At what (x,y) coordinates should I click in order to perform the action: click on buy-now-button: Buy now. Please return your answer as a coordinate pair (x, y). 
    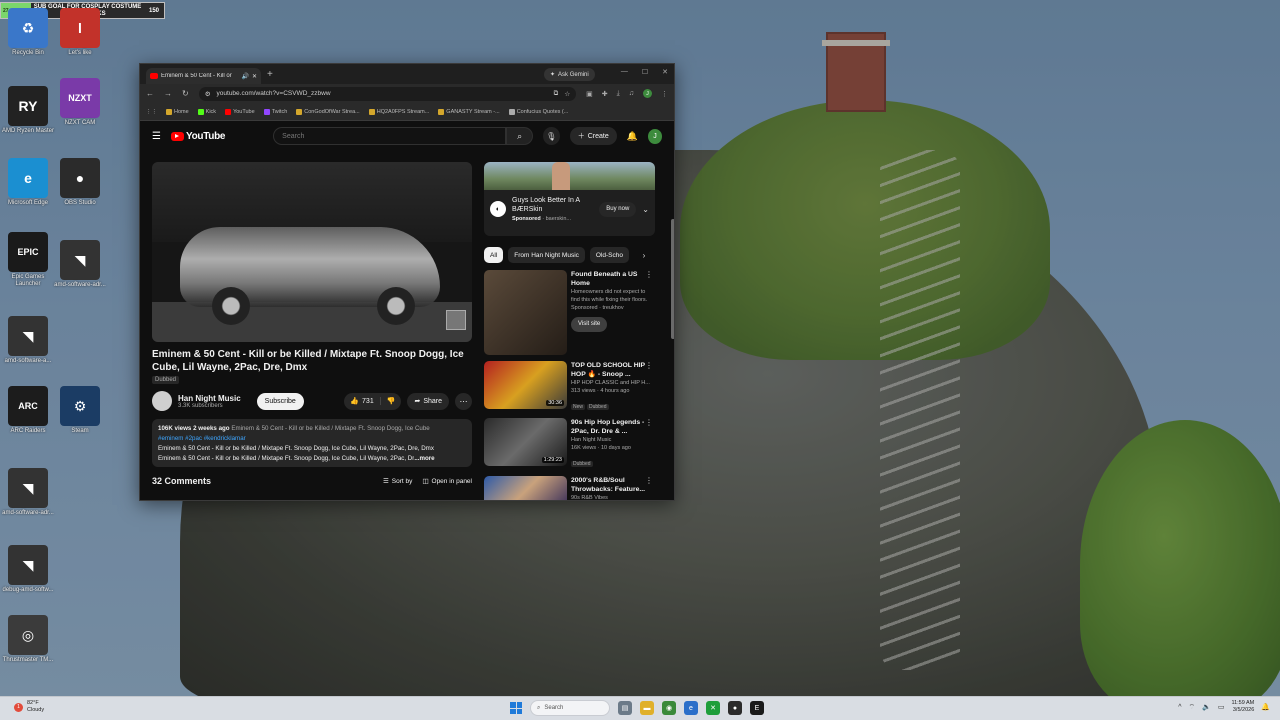
    Looking at the image, I should click on (618, 209).